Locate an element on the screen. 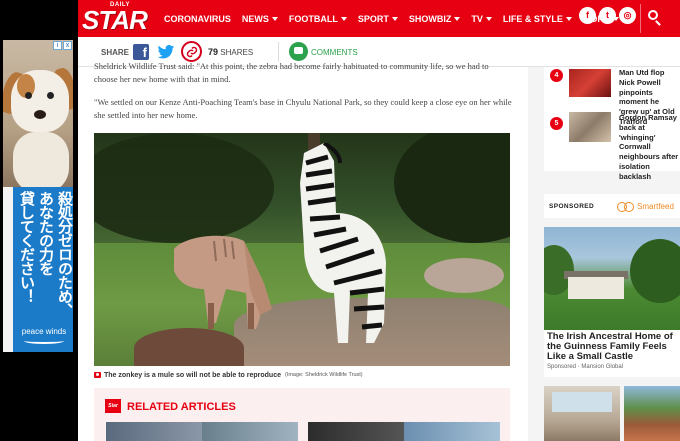 This screenshot has width=680, height=441. twitter-icon: t is located at coordinates (607, 15).